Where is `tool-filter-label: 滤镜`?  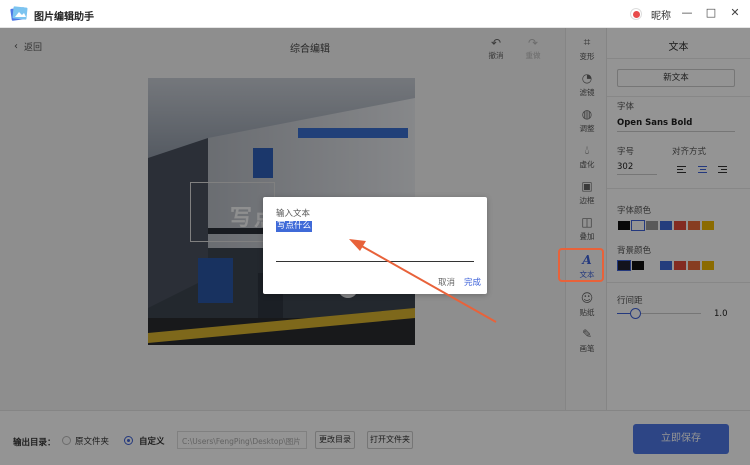 tool-filter-label: 滤镜 is located at coordinates (587, 92).